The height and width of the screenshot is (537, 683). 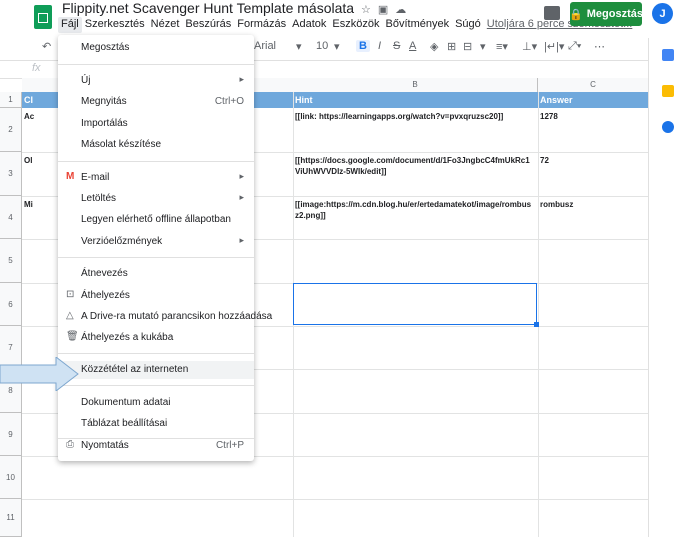 I want to click on header-cell-answer: Answer, so click(x=555, y=100).